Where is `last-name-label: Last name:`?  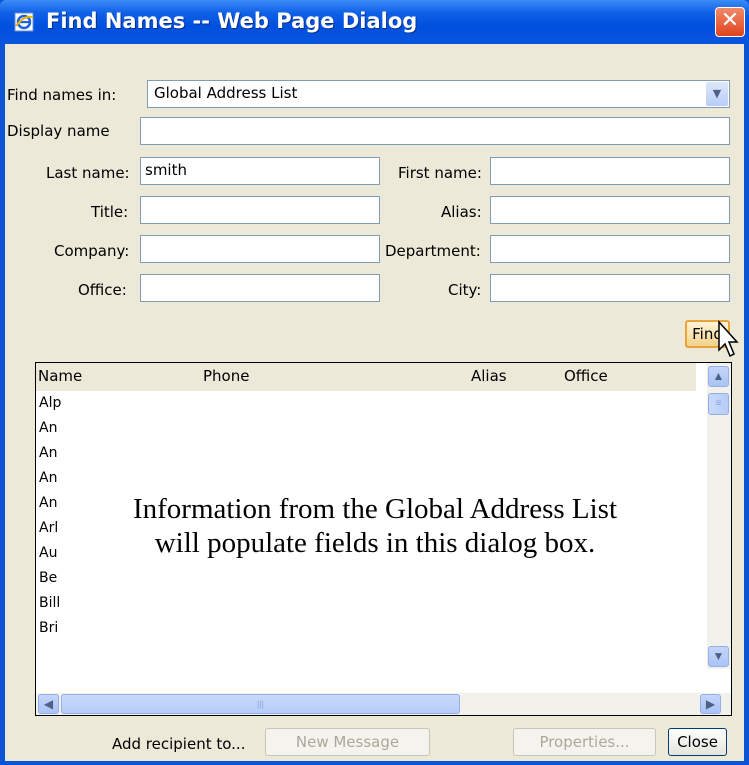 last-name-label: Last name: is located at coordinates (88, 173).